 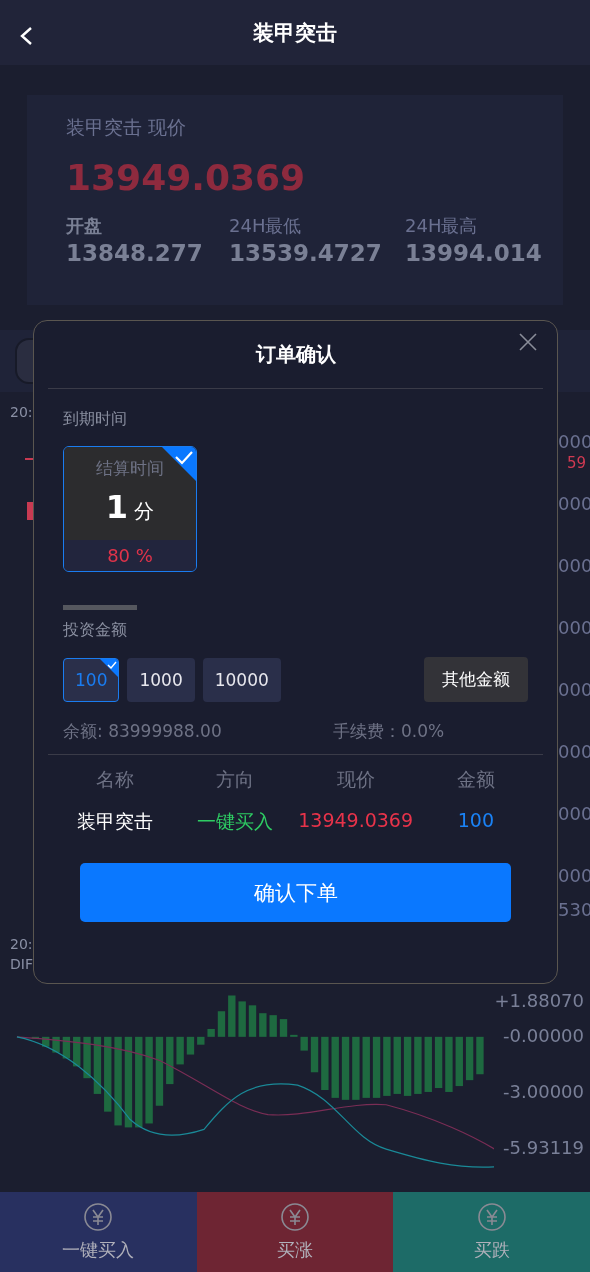 What do you see at coordinates (161, 679) in the screenshot?
I see `amount-chip: 1000` at bounding box center [161, 679].